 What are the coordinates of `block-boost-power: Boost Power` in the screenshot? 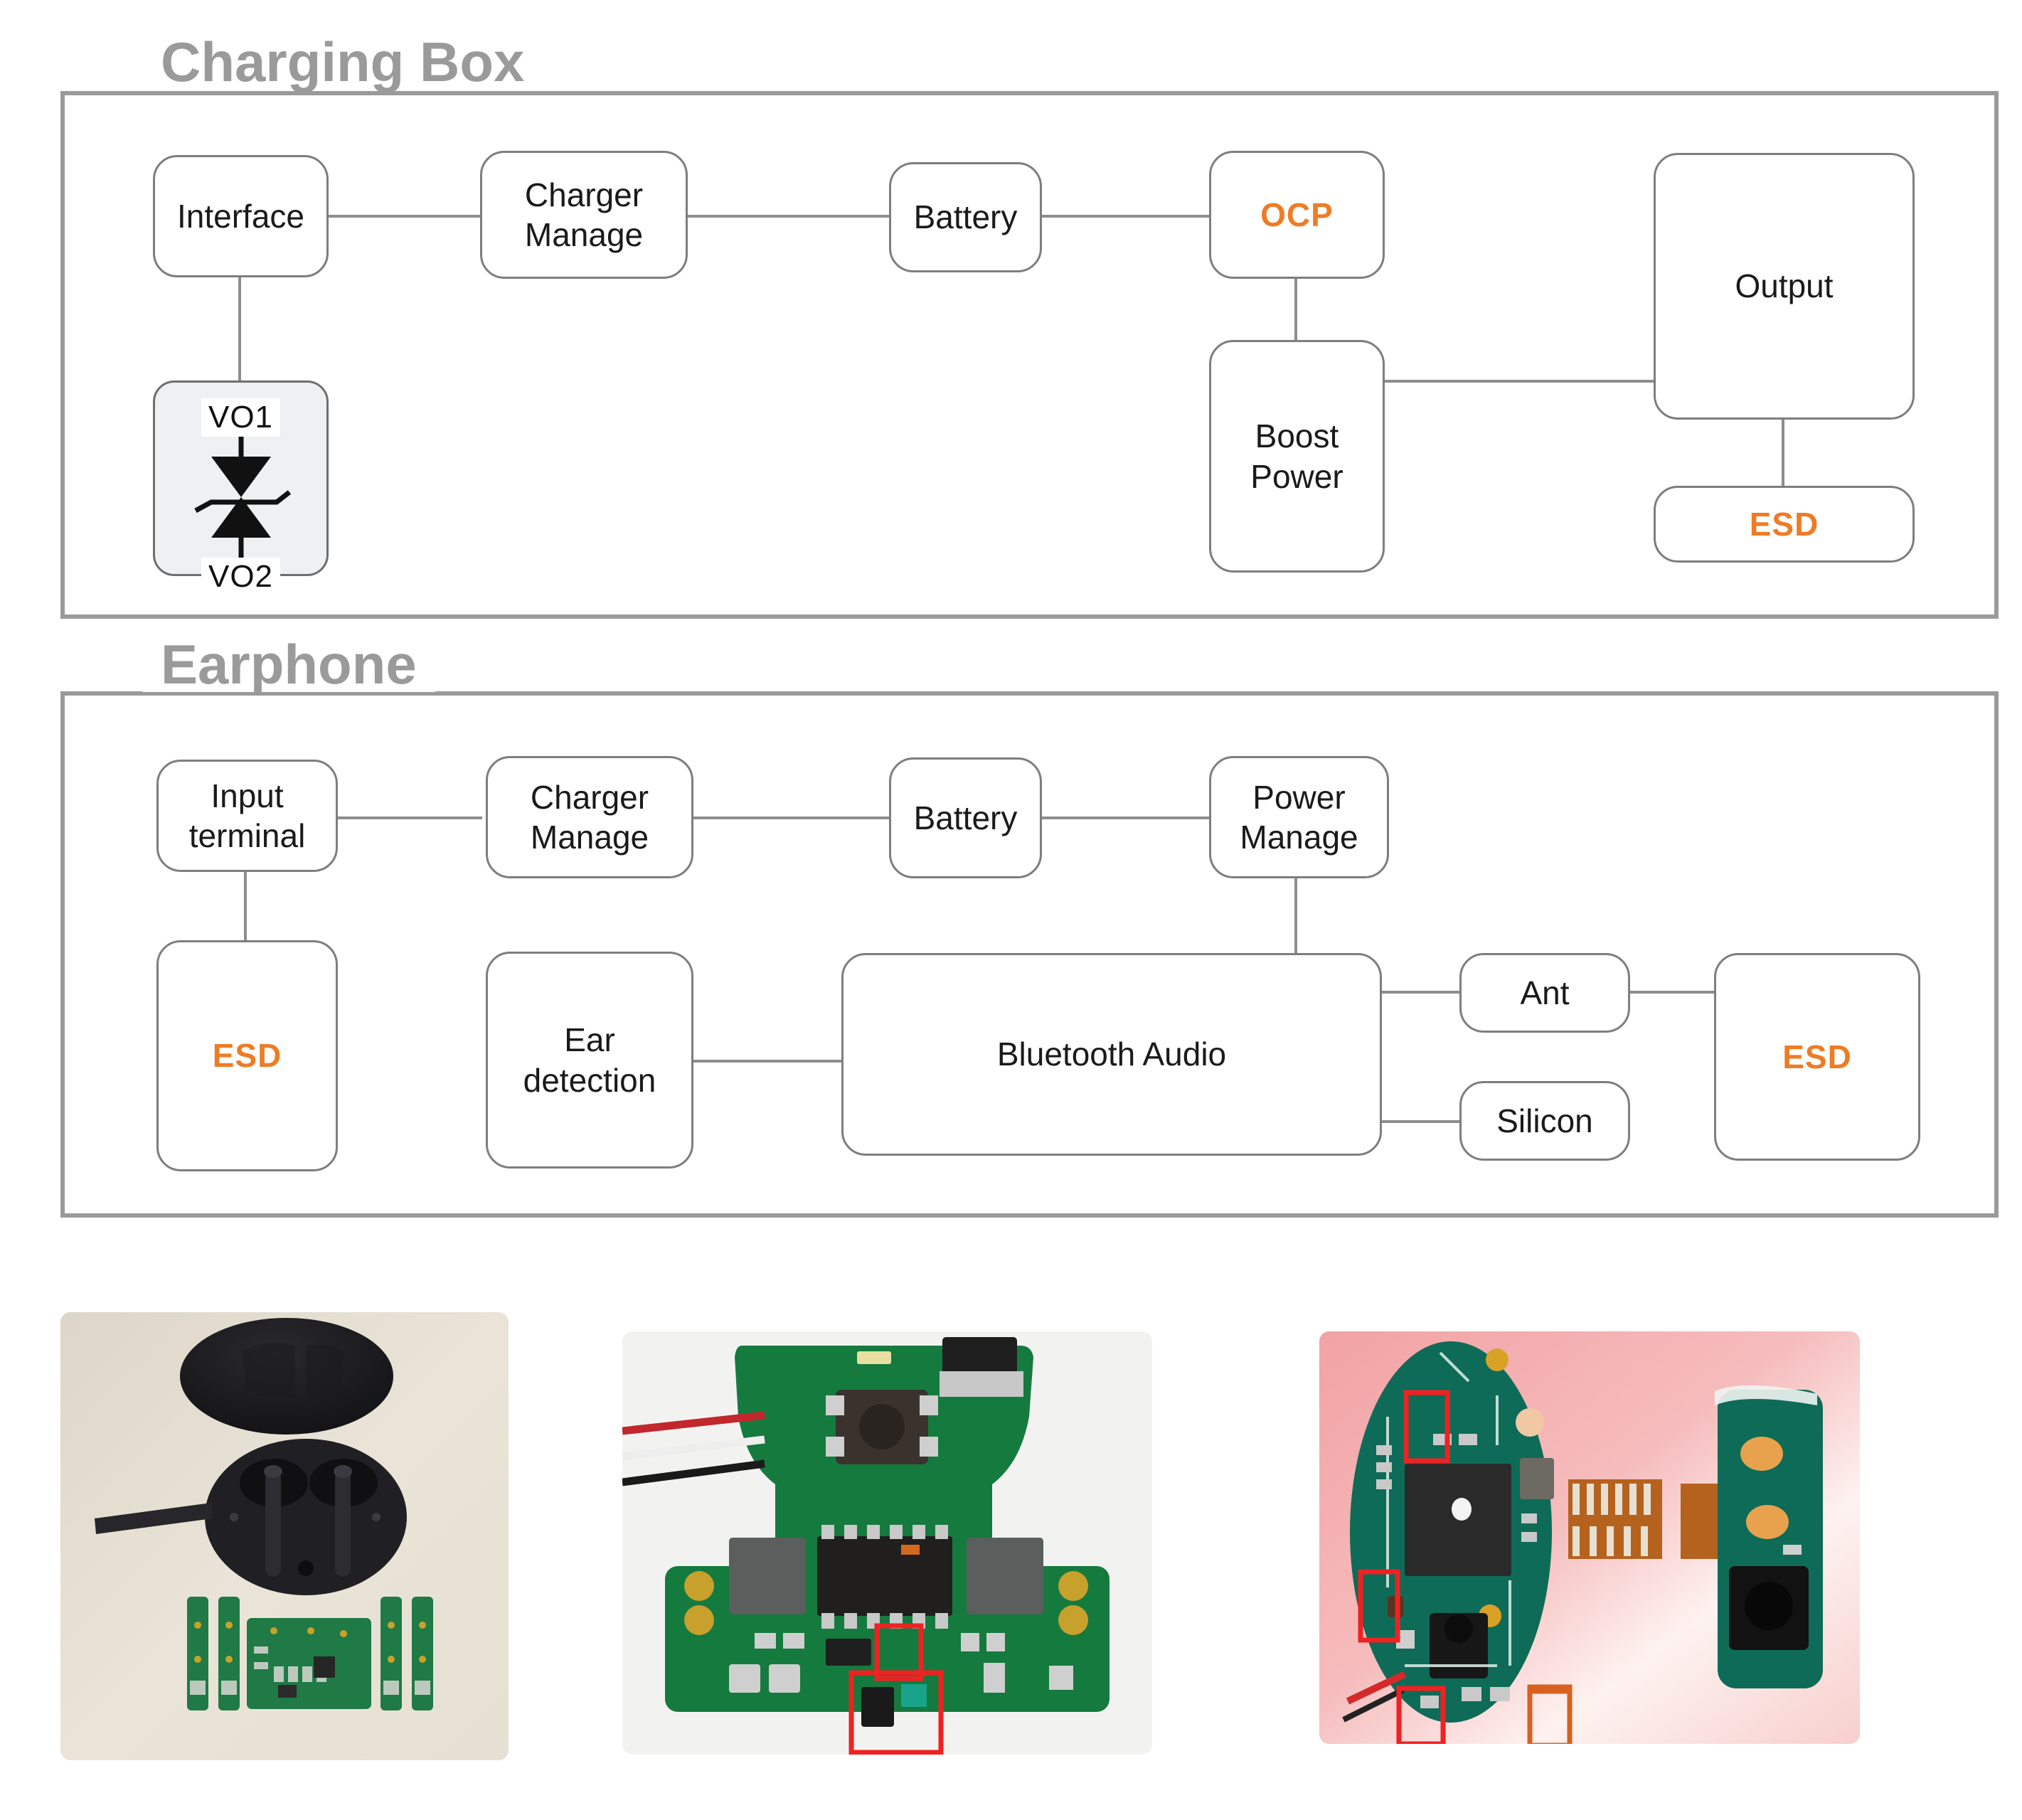 It's located at (1297, 456).